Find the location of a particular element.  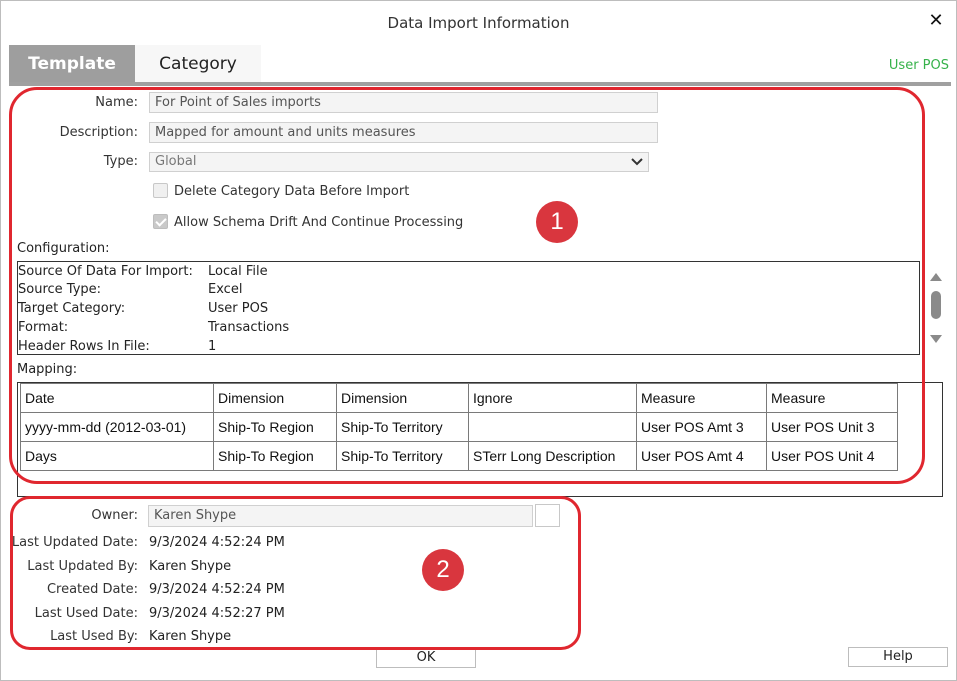

tab-category: Category is located at coordinates (198, 64).